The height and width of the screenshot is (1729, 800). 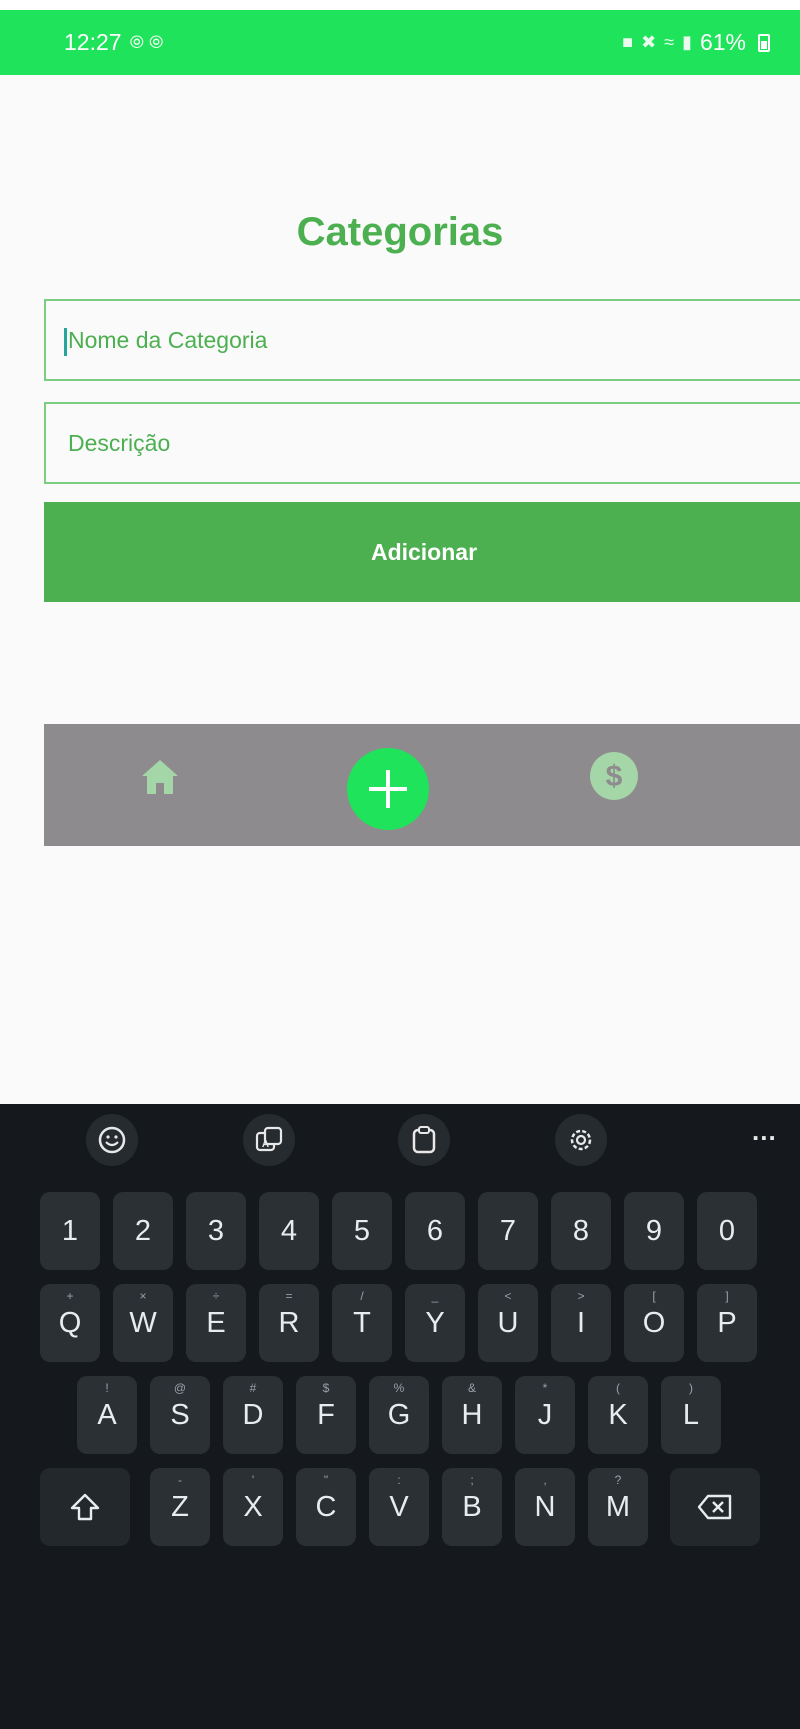 I want to click on shift-key, so click(x=85, y=1507).